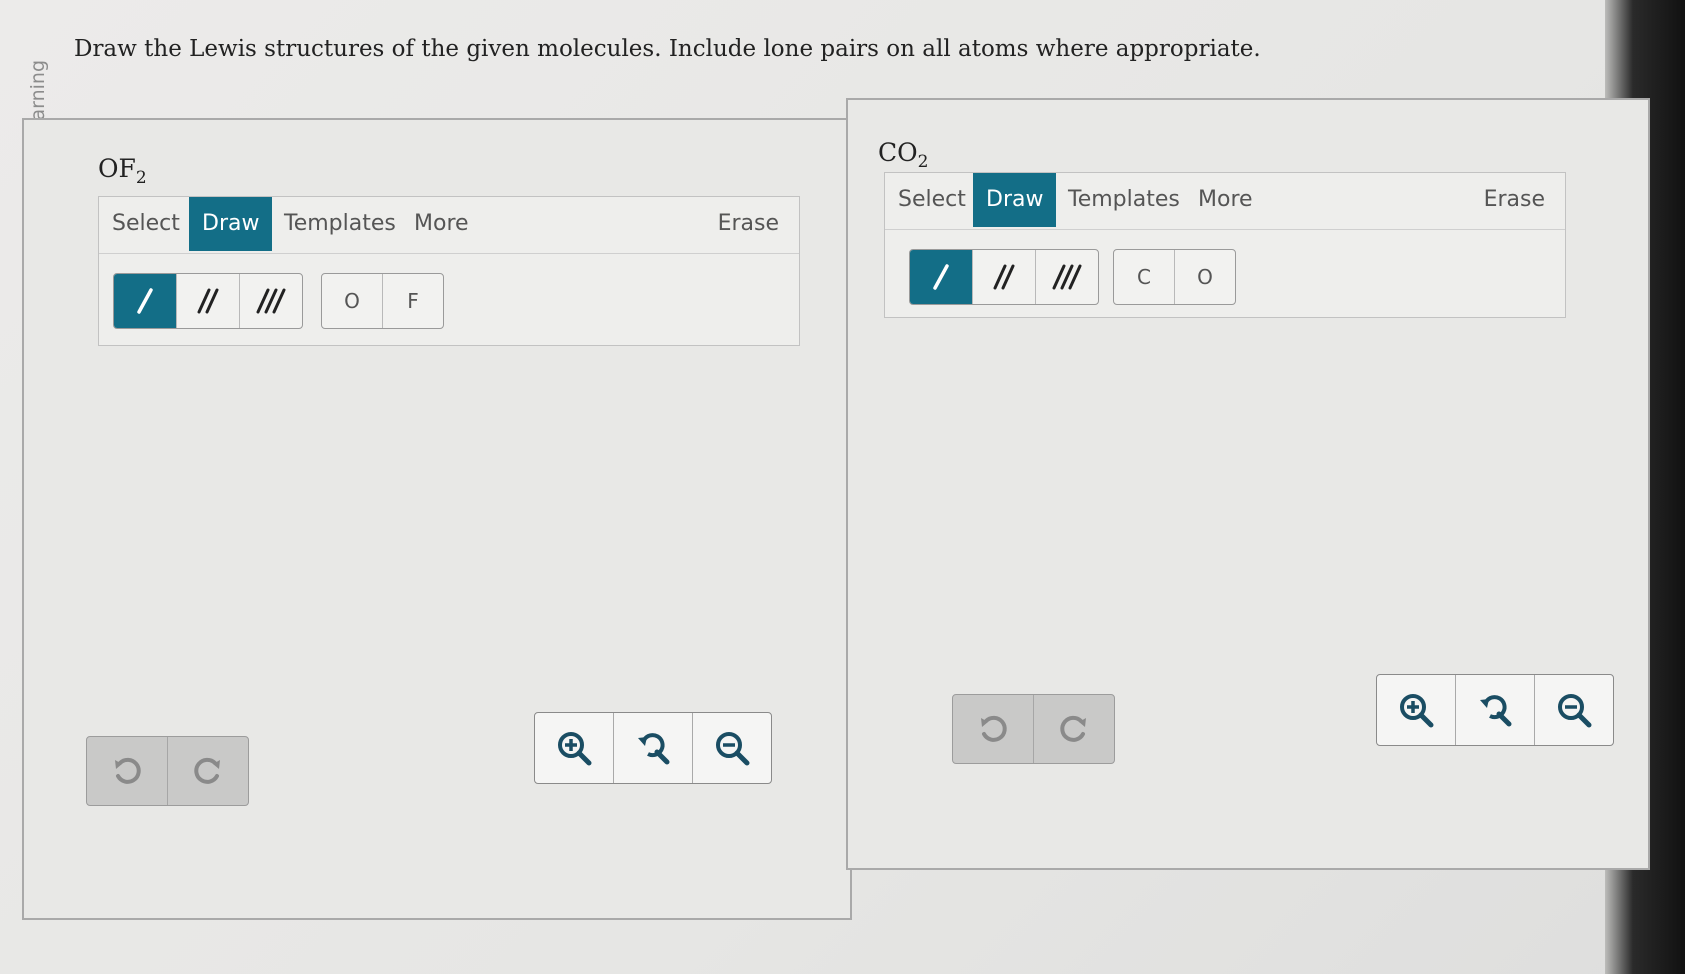 This screenshot has width=1685, height=974. Describe the element at coordinates (413, 301) in the screenshot. I see `atom-f-button: F` at that location.